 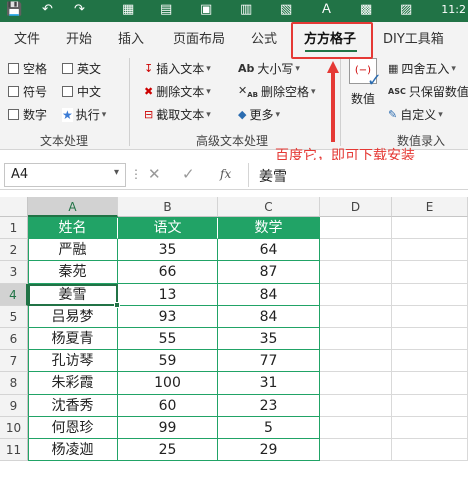 What do you see at coordinates (131, 37) in the screenshot?
I see `tab-insert: 插入` at bounding box center [131, 37].